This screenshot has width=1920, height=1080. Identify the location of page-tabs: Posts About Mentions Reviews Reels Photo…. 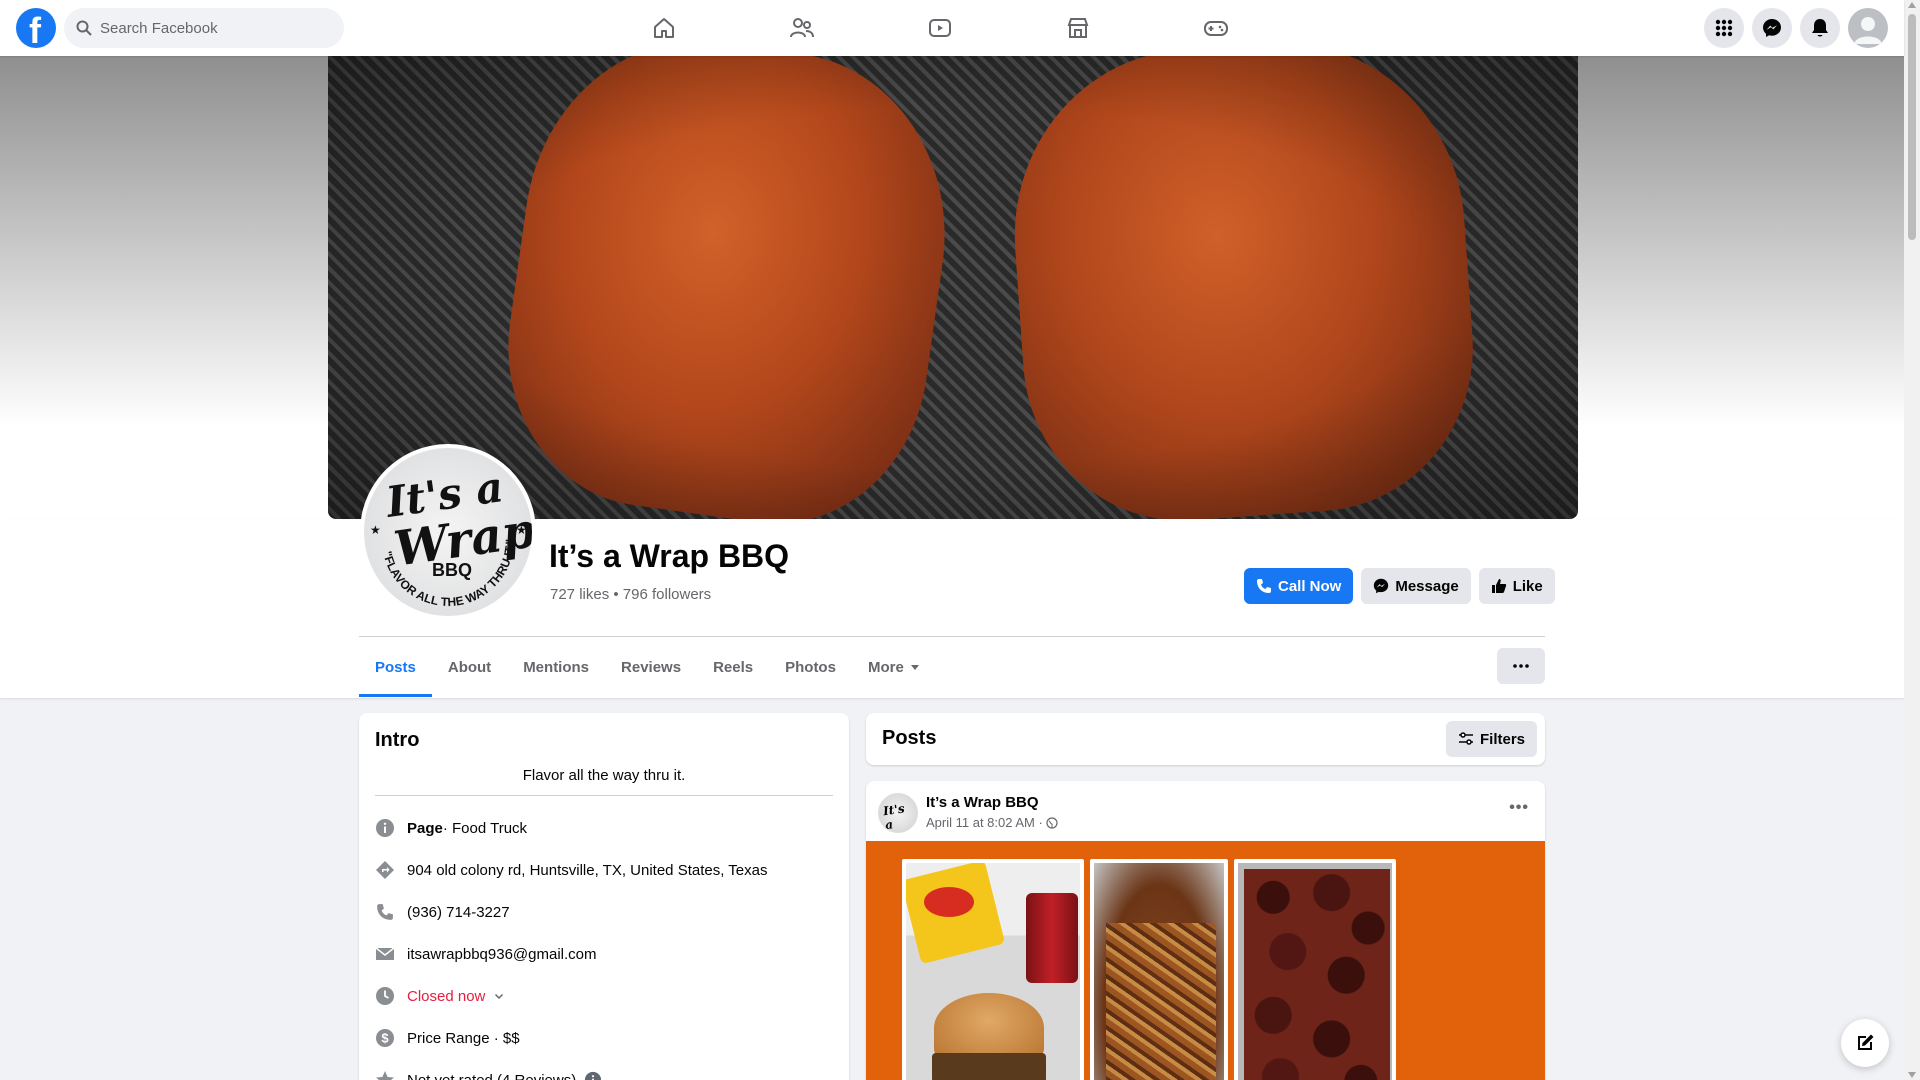
(647, 667).